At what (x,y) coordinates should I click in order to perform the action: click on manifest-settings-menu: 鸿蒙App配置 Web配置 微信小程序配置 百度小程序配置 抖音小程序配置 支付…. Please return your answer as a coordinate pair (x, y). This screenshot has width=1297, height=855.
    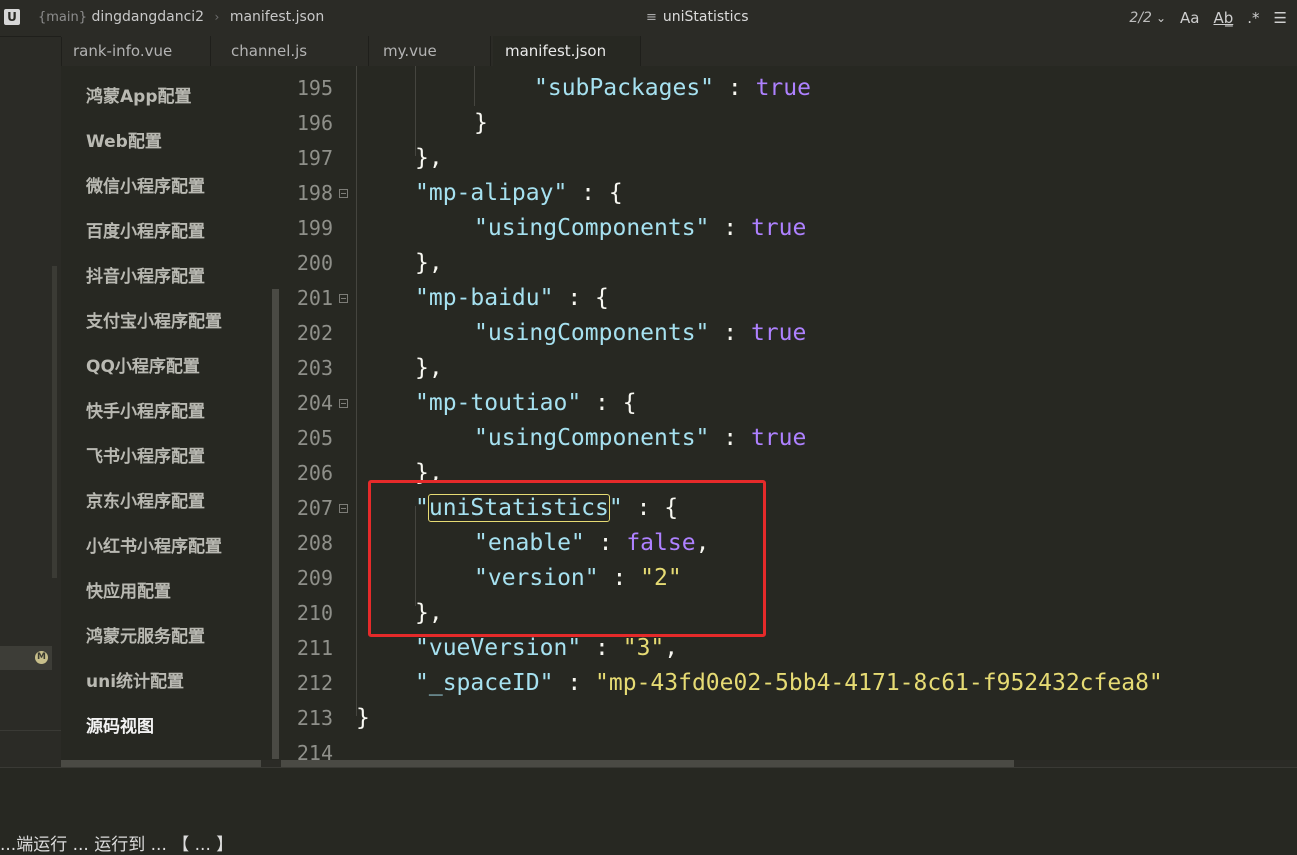
    Looking at the image, I should click on (166, 416).